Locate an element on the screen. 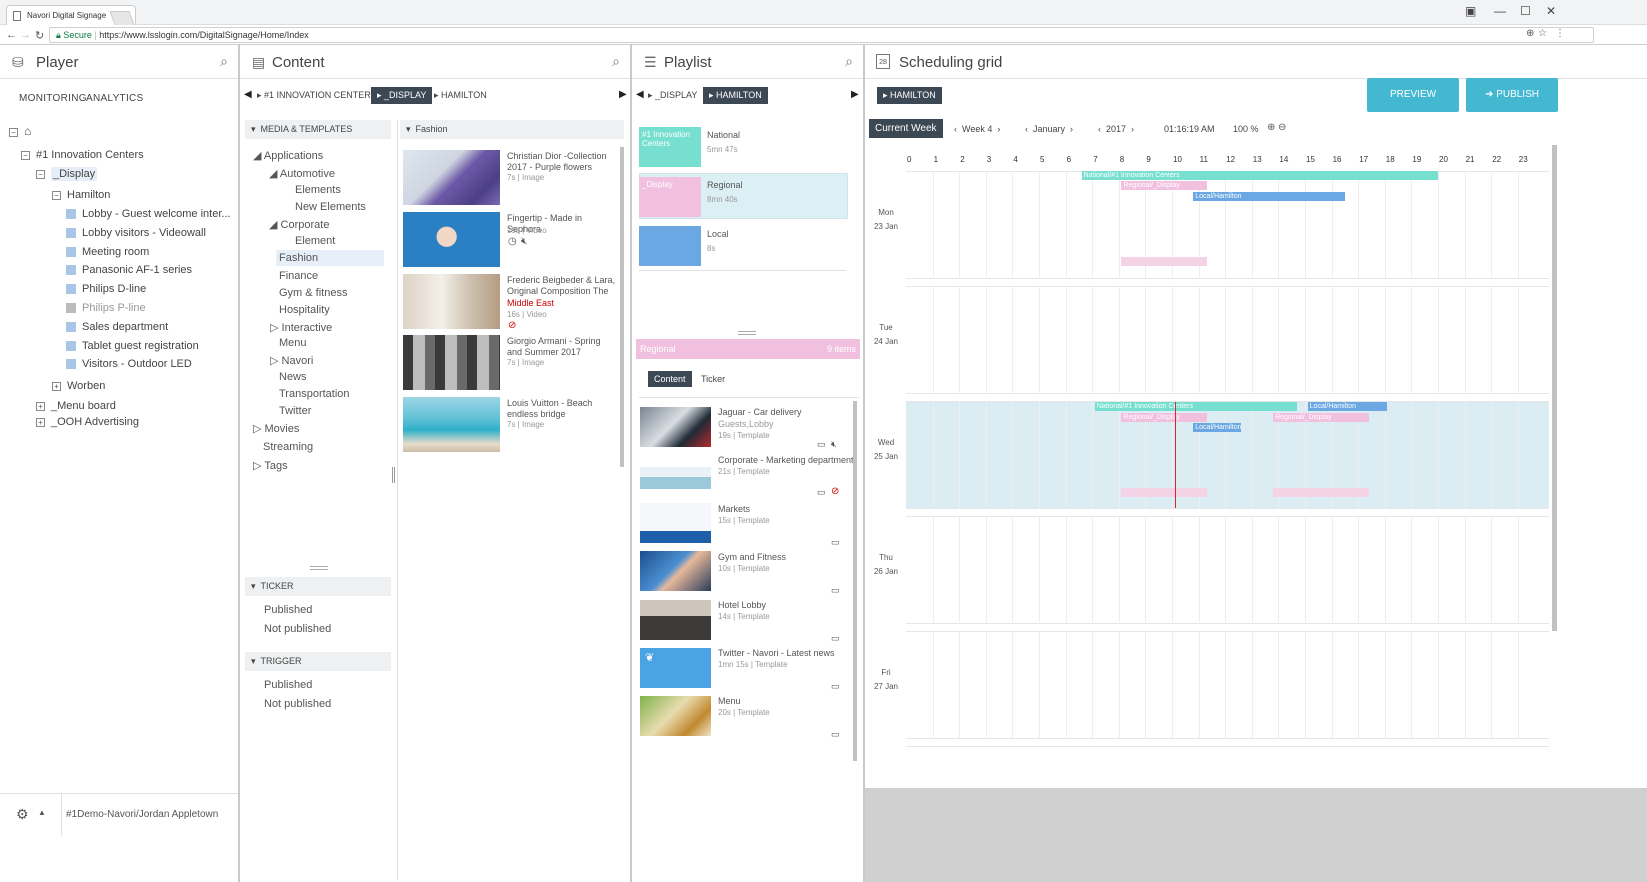  trigger-header: ▾ TRIGGER is located at coordinates (318, 661).